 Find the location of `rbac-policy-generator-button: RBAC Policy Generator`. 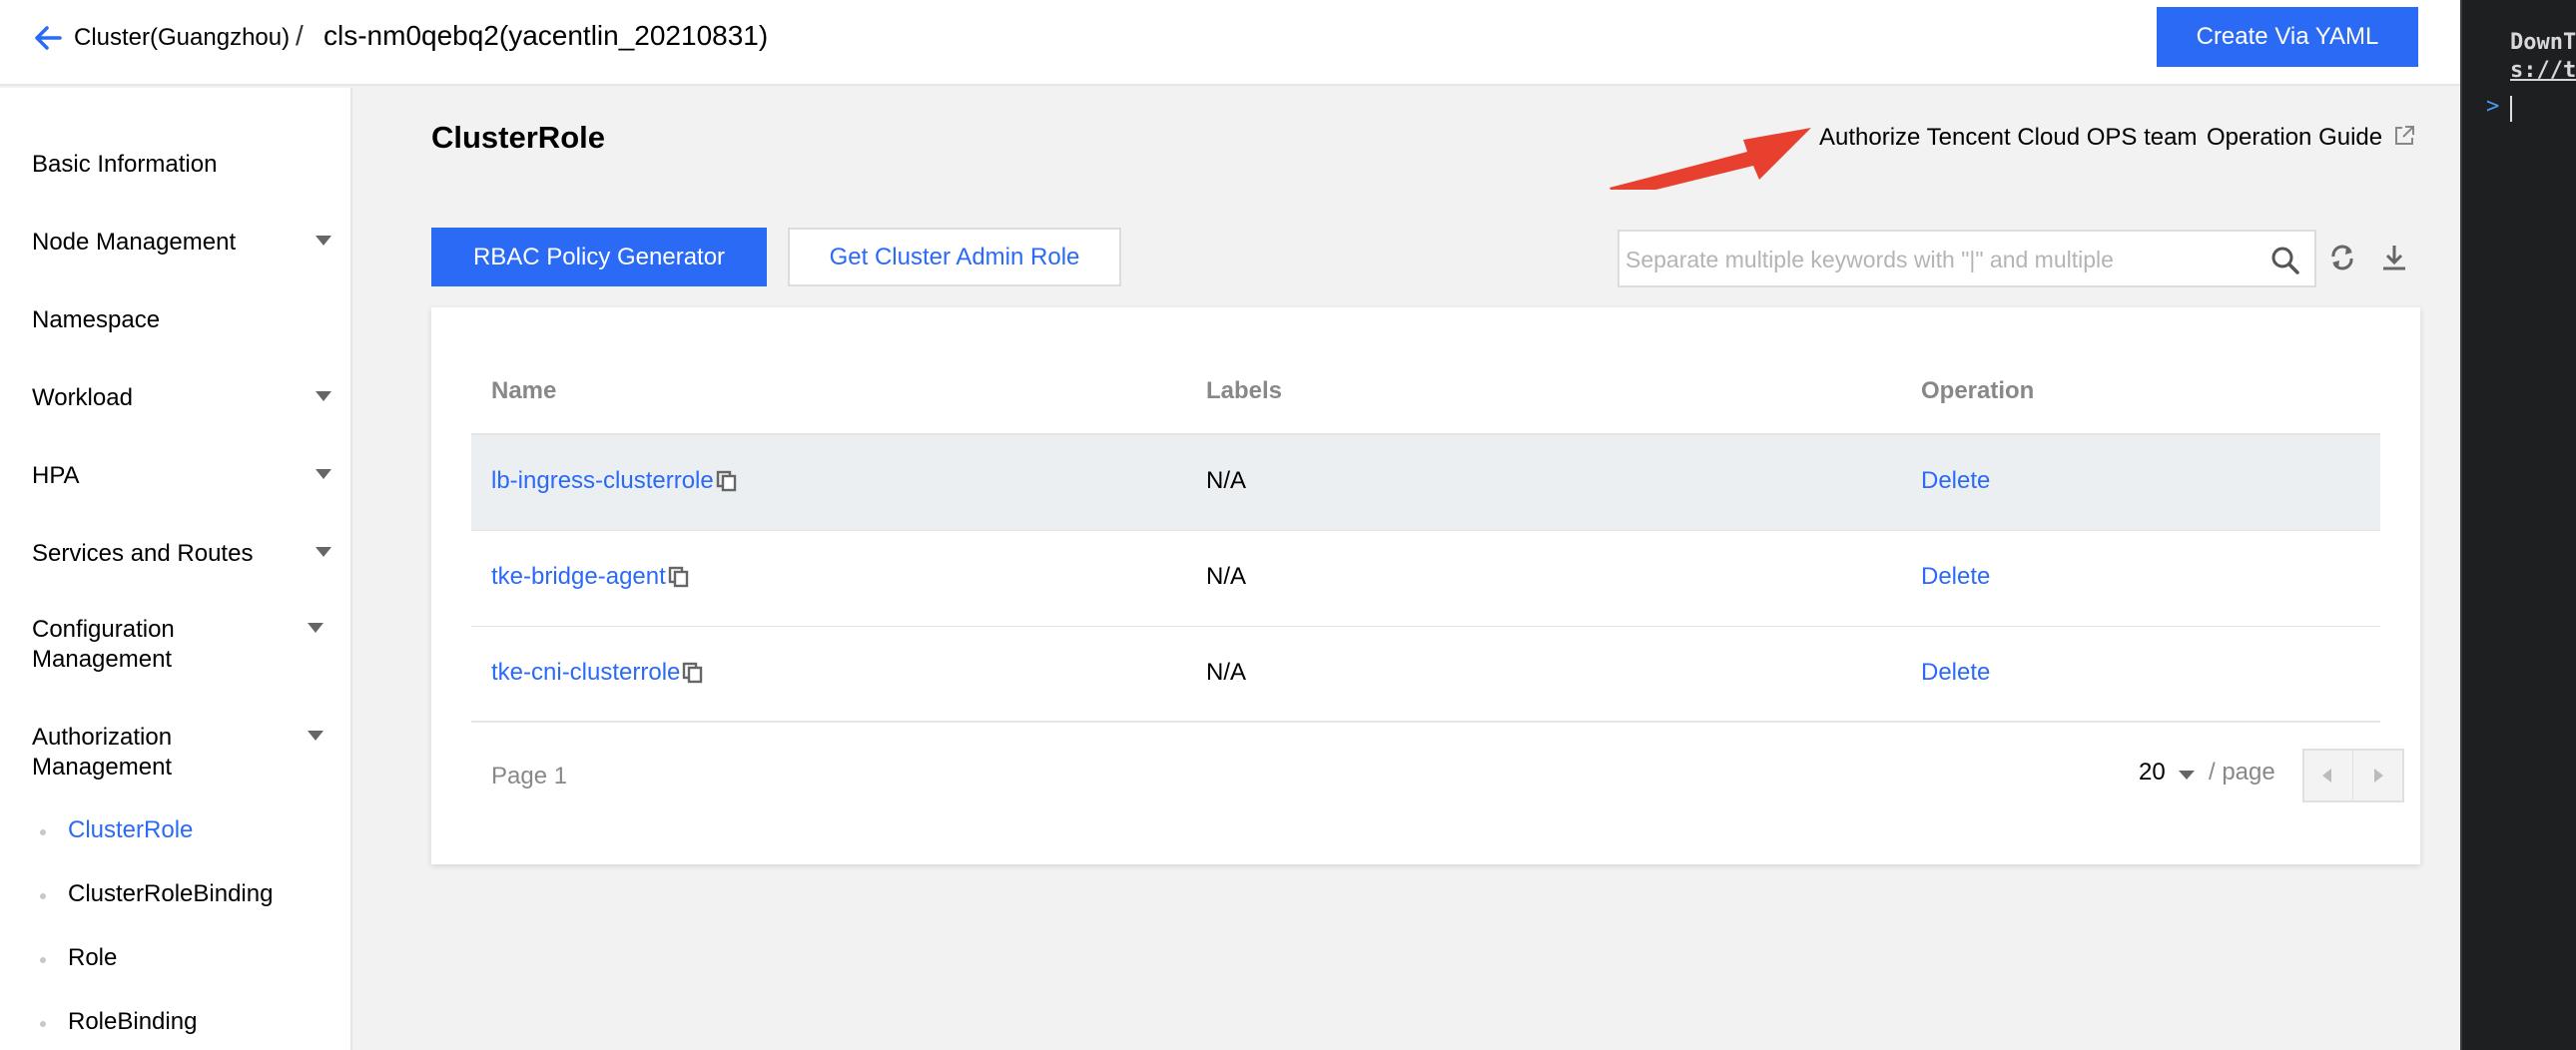

rbac-policy-generator-button: RBAC Policy Generator is located at coordinates (599, 257).